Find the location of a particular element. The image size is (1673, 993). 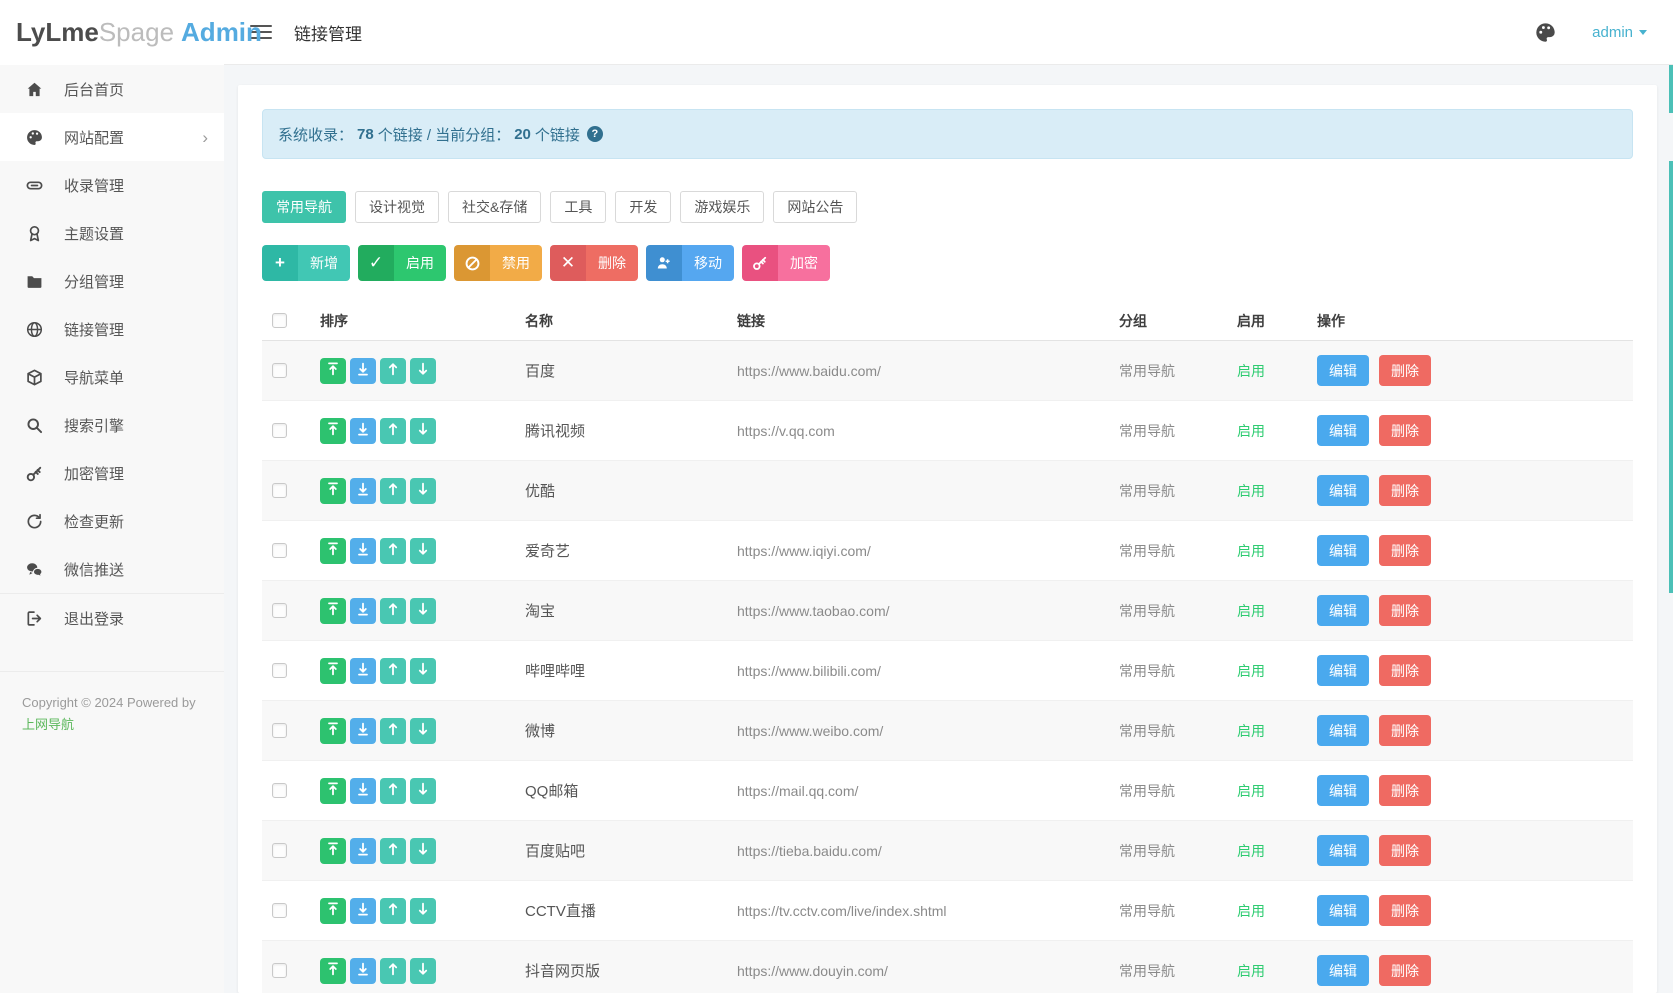

加密-button: 加密 is located at coordinates (786, 263).